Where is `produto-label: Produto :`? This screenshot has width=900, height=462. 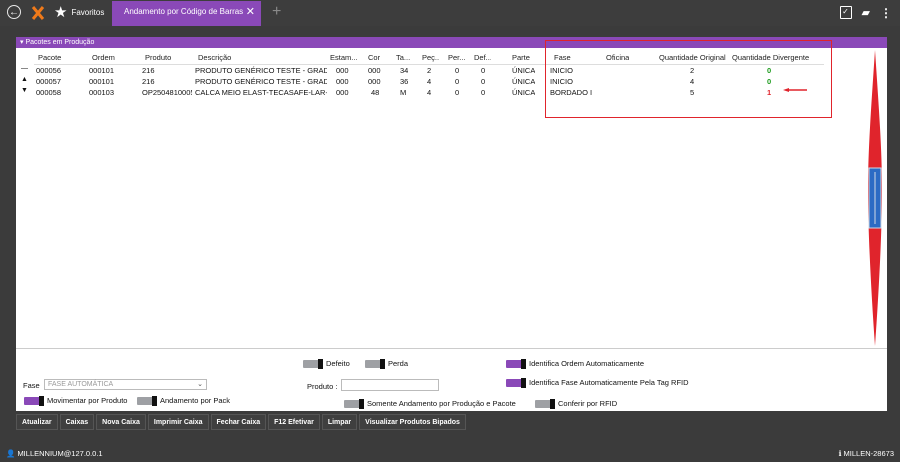
produto-label: Produto : is located at coordinates (322, 386).